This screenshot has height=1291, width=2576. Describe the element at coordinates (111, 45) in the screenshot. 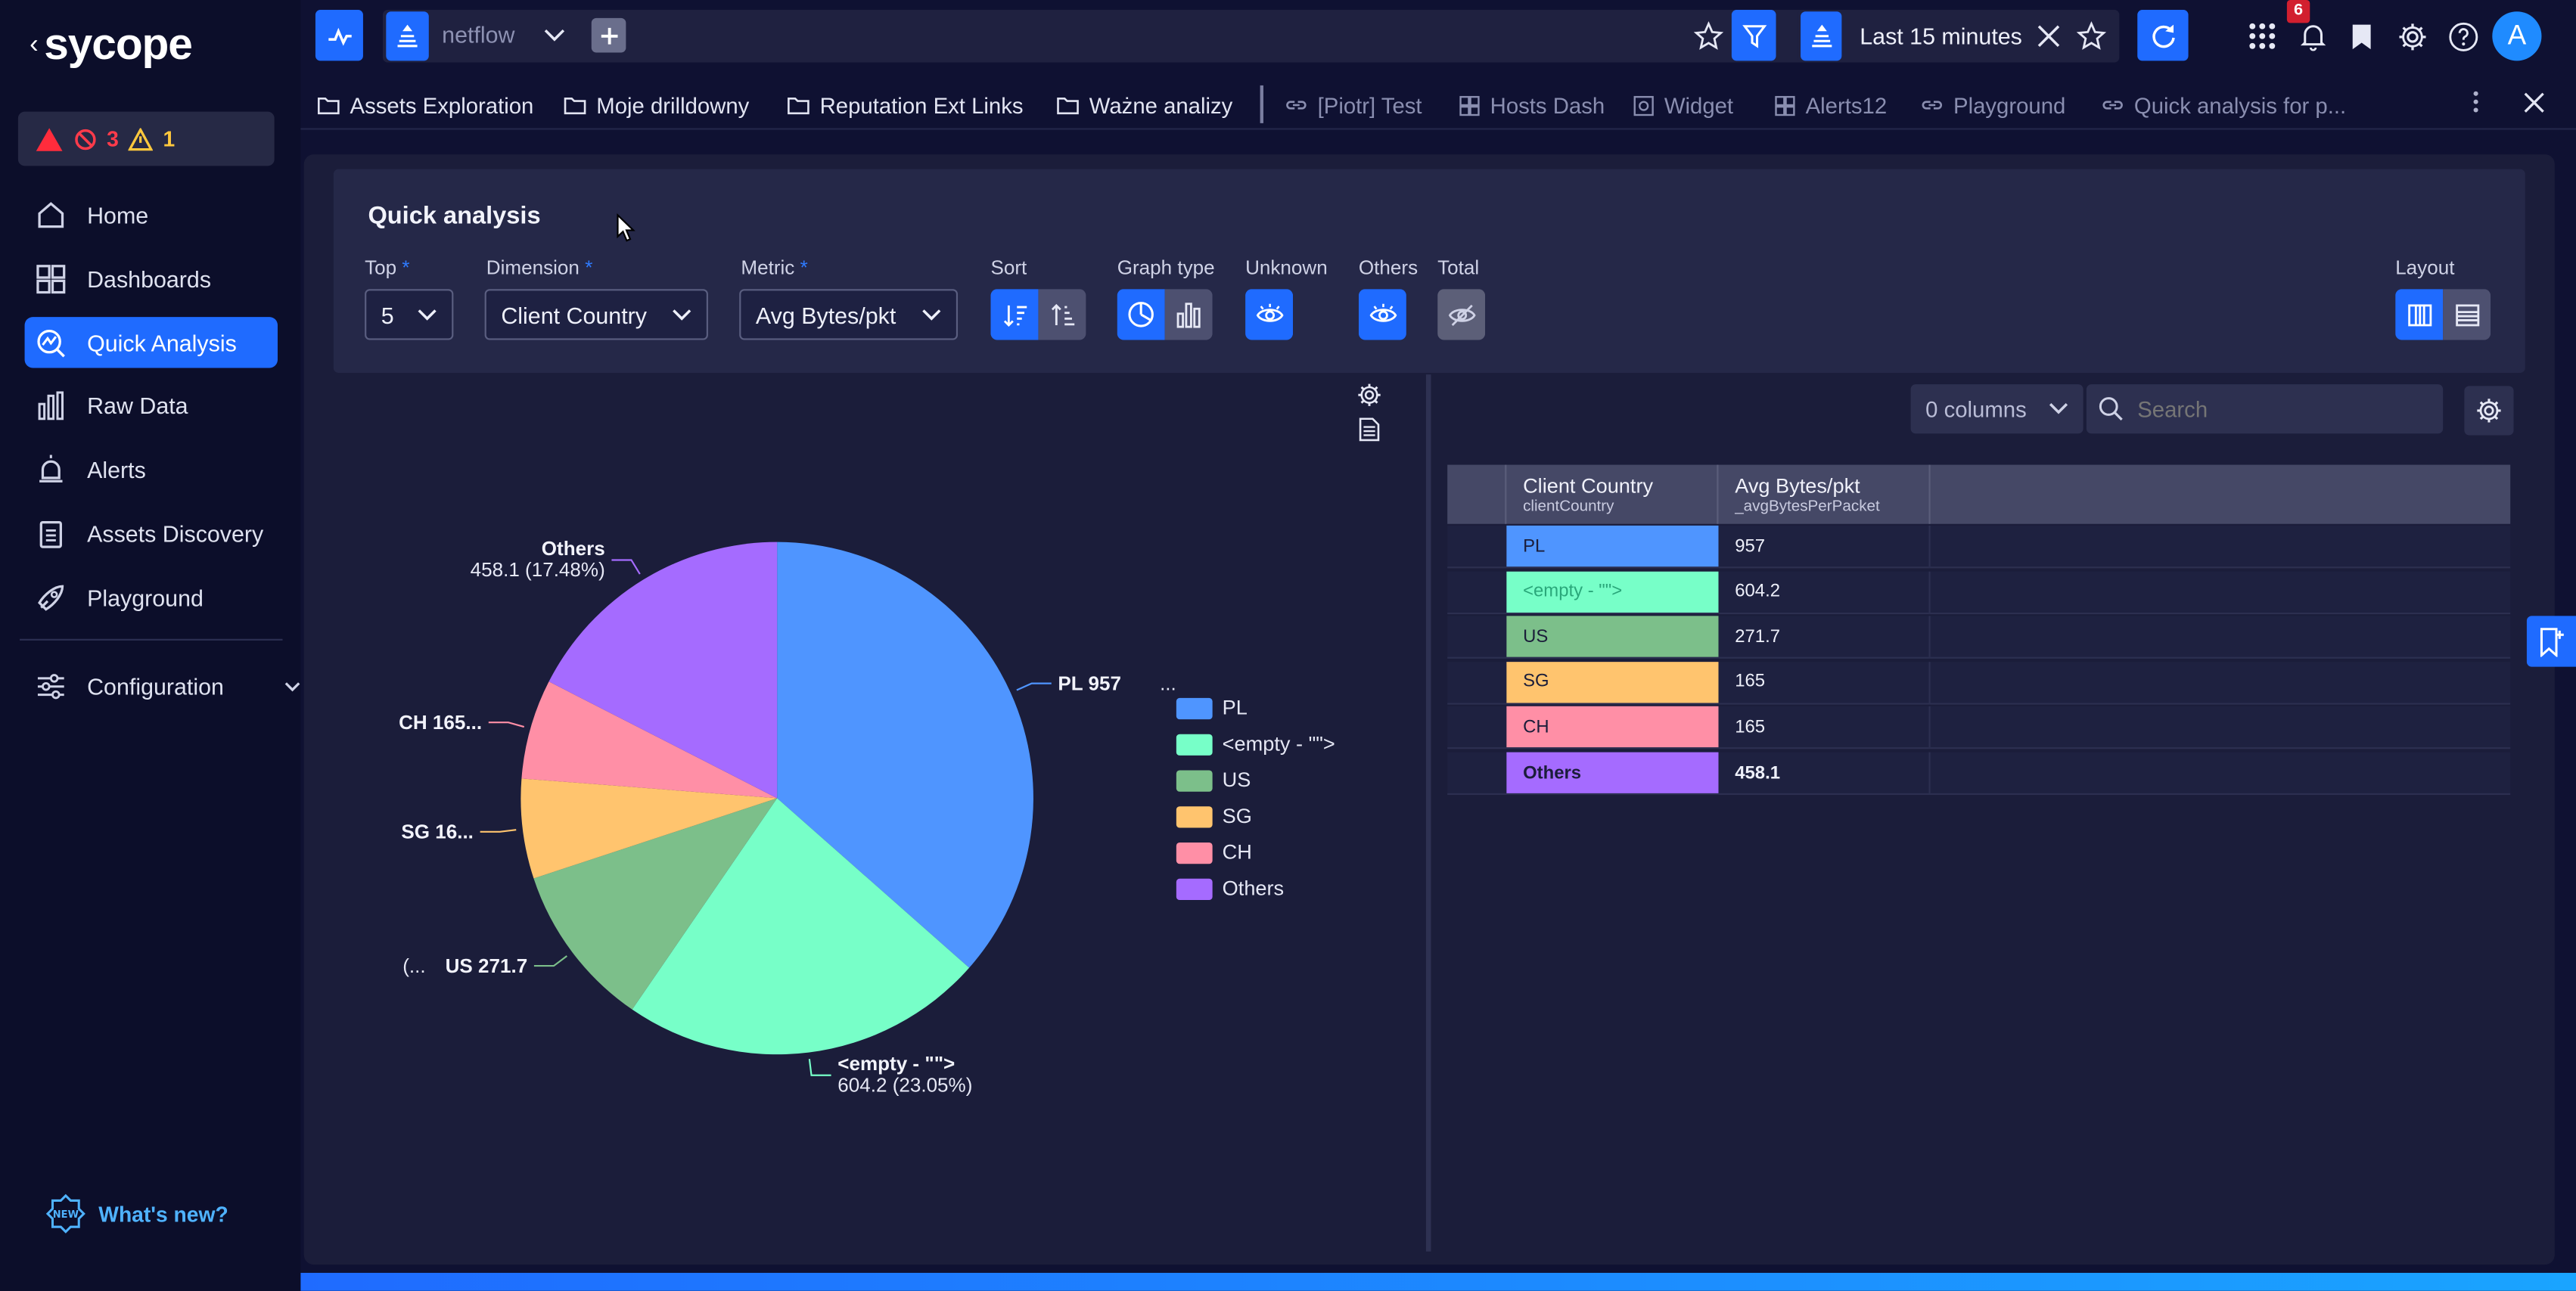

I see `sycope-logo: ‹ sycope` at that location.